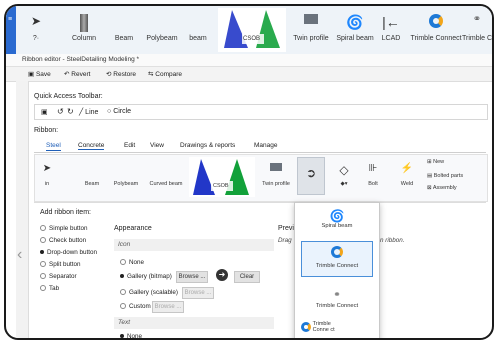  What do you see at coordinates (91, 146) in the screenshot?
I see `tab-concrete: Concrete` at bounding box center [91, 146].